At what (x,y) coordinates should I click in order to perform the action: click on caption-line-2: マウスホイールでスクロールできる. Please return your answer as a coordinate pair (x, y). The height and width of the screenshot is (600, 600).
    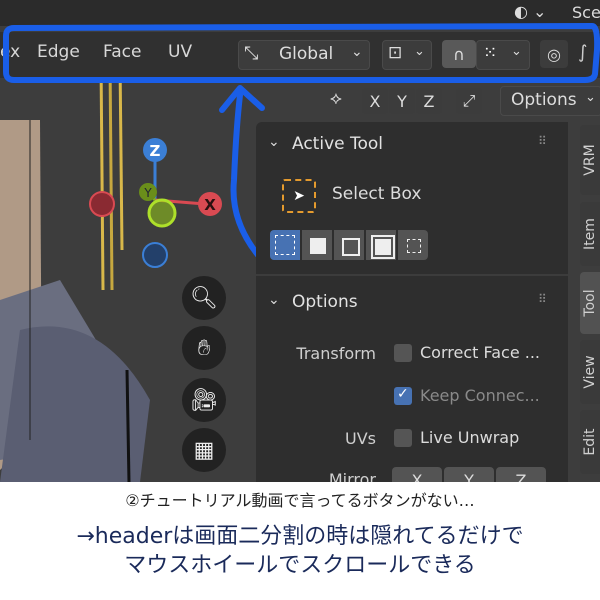
    Looking at the image, I should click on (300, 565).